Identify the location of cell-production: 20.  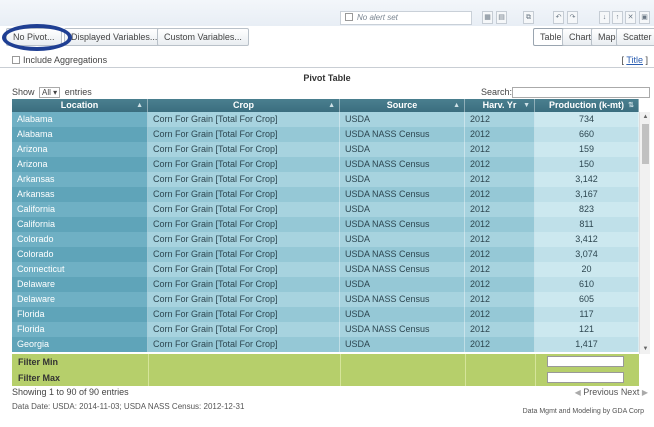
(587, 269).